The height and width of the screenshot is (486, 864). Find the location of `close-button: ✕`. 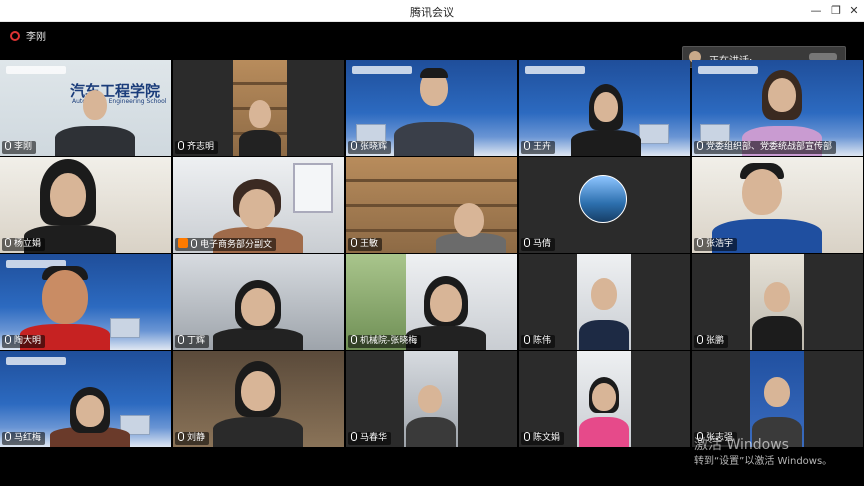

close-button: ✕ is located at coordinates (854, 11).